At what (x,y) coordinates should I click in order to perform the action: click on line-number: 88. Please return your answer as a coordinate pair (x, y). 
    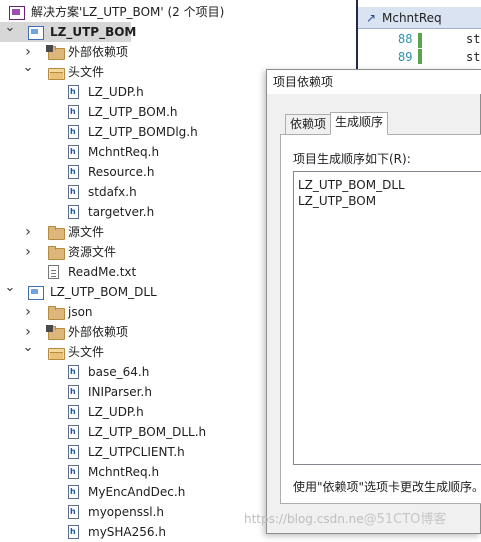
    Looking at the image, I should click on (405, 39).